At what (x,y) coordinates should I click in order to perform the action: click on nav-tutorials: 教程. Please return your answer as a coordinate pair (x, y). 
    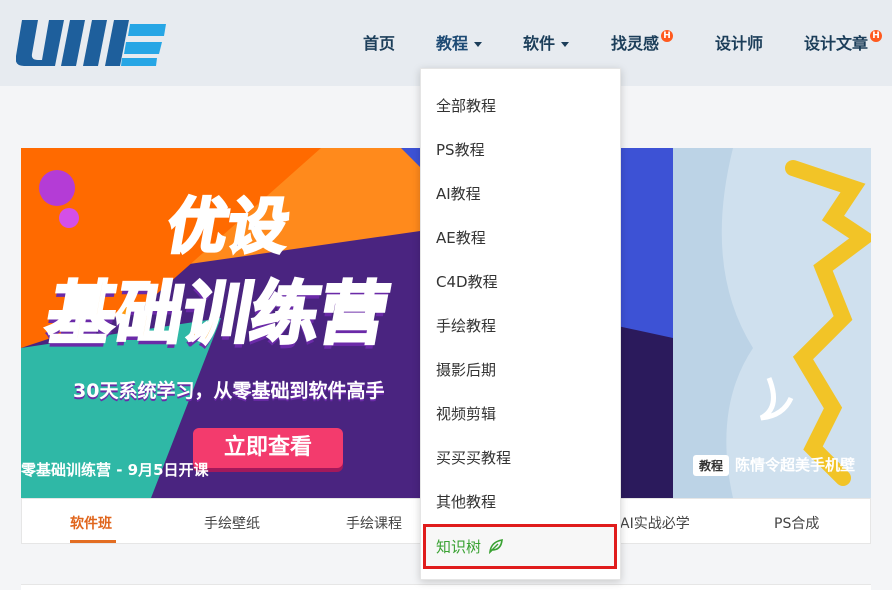
    Looking at the image, I should click on (459, 42).